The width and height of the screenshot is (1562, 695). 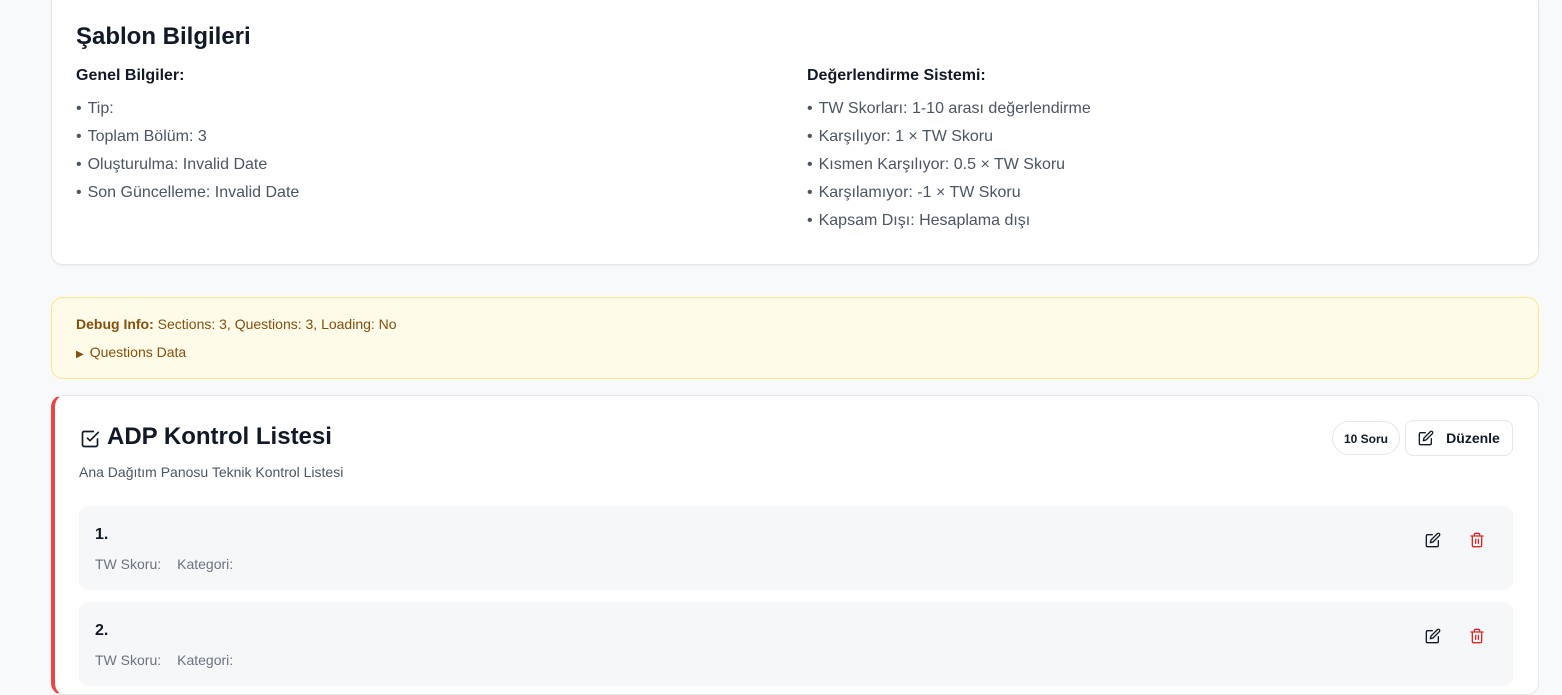 What do you see at coordinates (163, 36) in the screenshot?
I see `template-info-title: Şablon Bilgileri` at bounding box center [163, 36].